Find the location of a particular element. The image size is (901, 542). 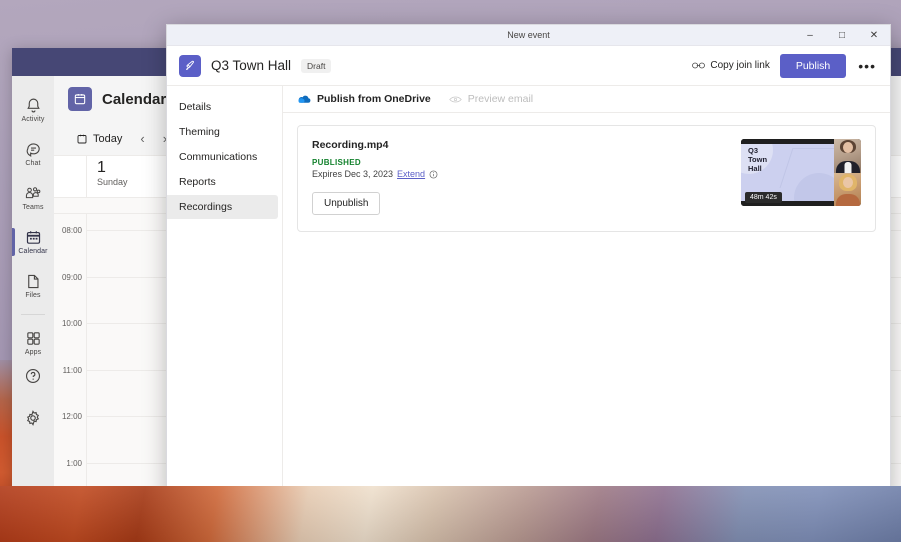

recording-thumbnail: Q3 Town Hall 48m 42s is located at coordinates (801, 172).